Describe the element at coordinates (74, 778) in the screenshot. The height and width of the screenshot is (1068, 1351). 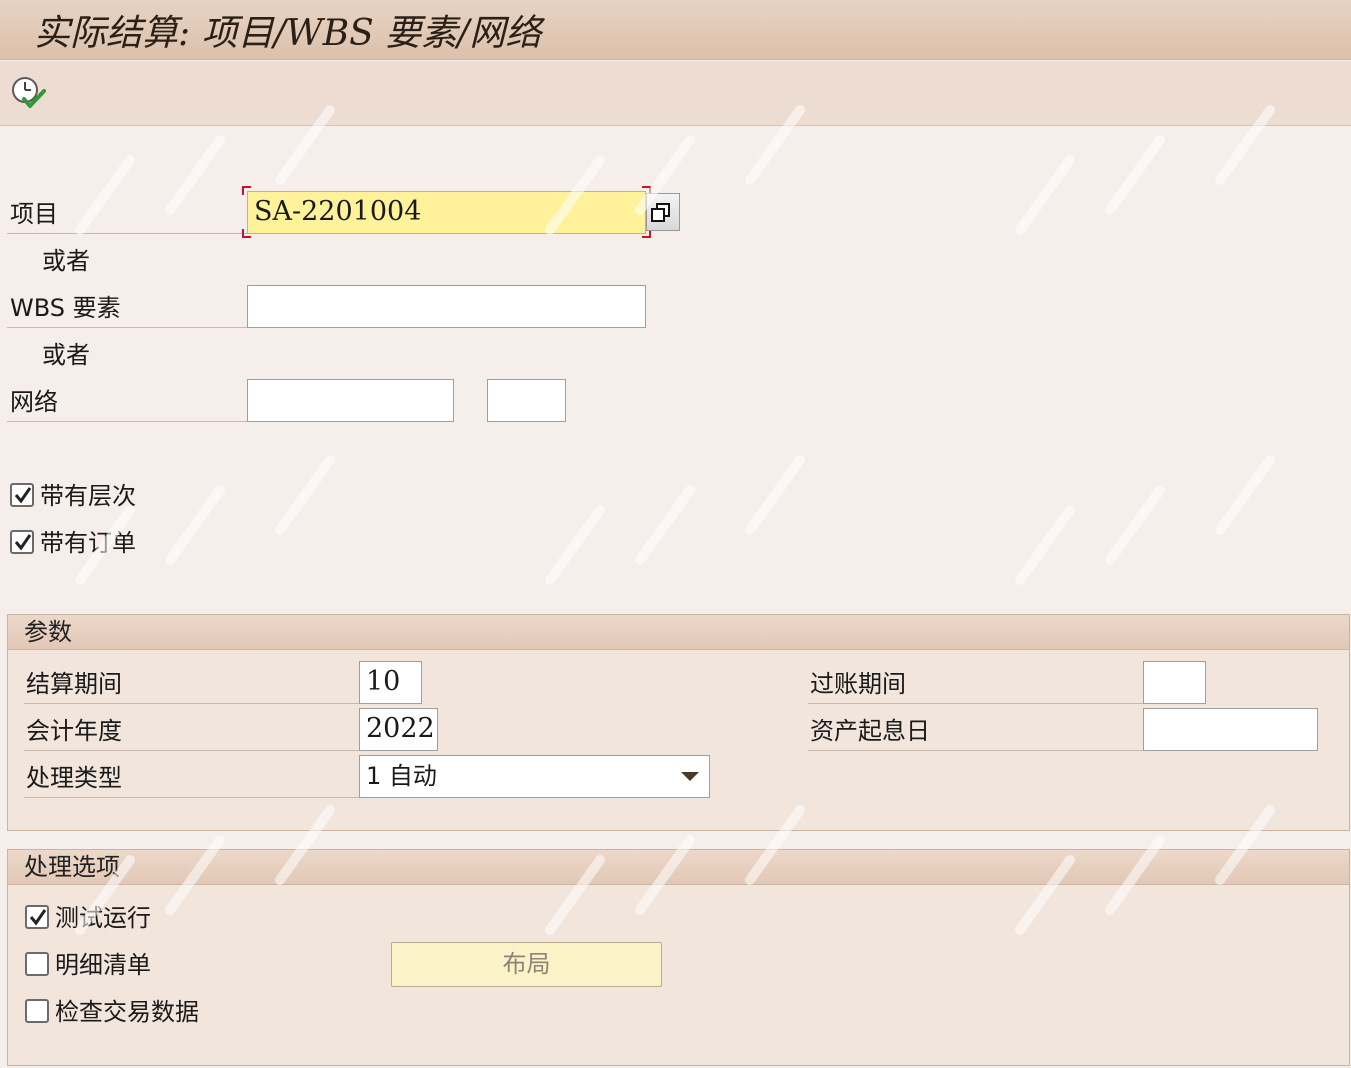
I see `processing-type-label: 处理类型` at that location.